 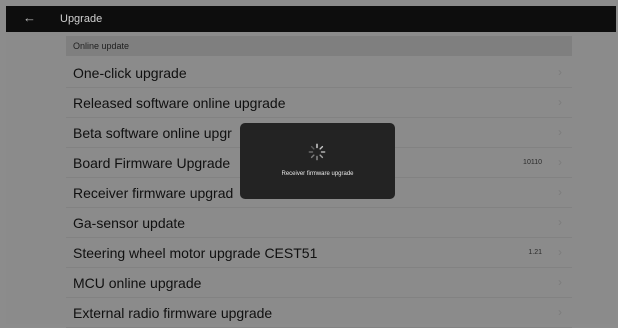 What do you see at coordinates (319, 73) in the screenshot?
I see `list-item-one-click-upgrade: One-click upgrade ›` at bounding box center [319, 73].